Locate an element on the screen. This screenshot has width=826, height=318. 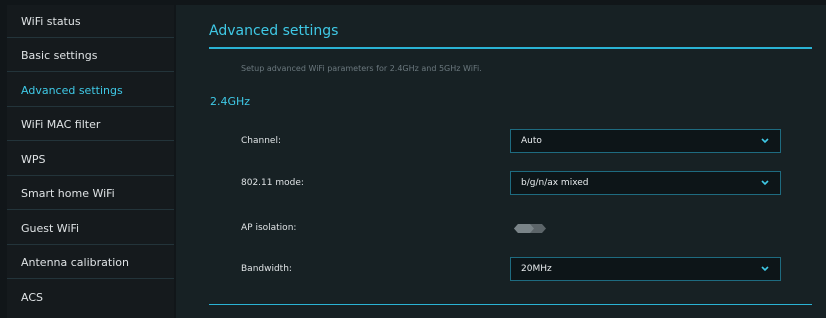
bandwidth-label: Bandwidth: is located at coordinates (266, 269).